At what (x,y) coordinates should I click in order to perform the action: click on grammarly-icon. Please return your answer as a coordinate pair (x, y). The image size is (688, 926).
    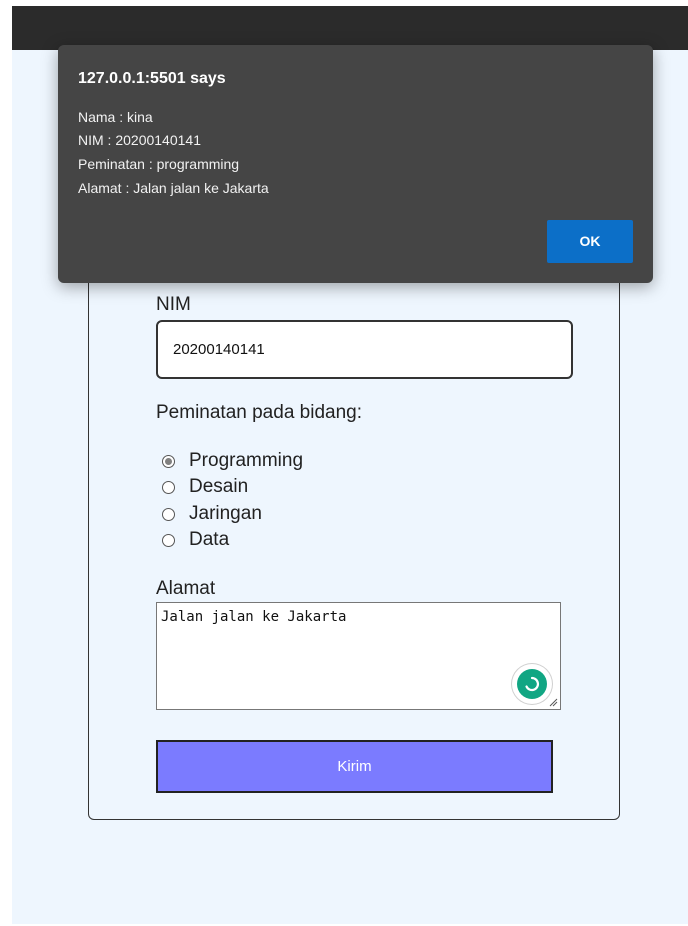
    Looking at the image, I should click on (532, 684).